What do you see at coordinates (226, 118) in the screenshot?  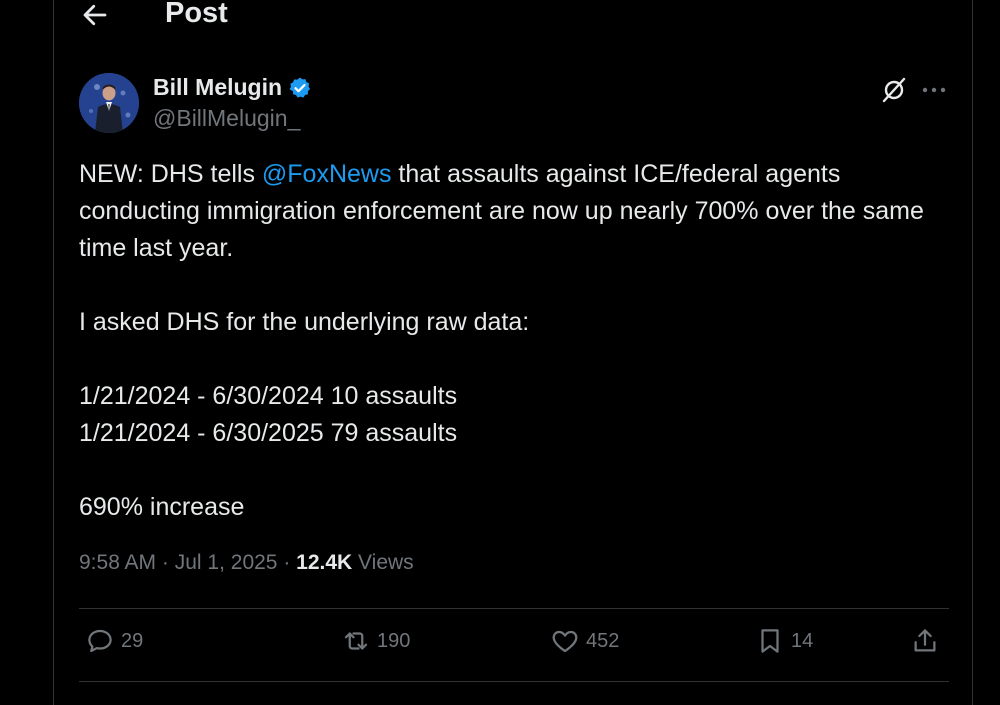 I see `author-handle: @BillMelugin_` at bounding box center [226, 118].